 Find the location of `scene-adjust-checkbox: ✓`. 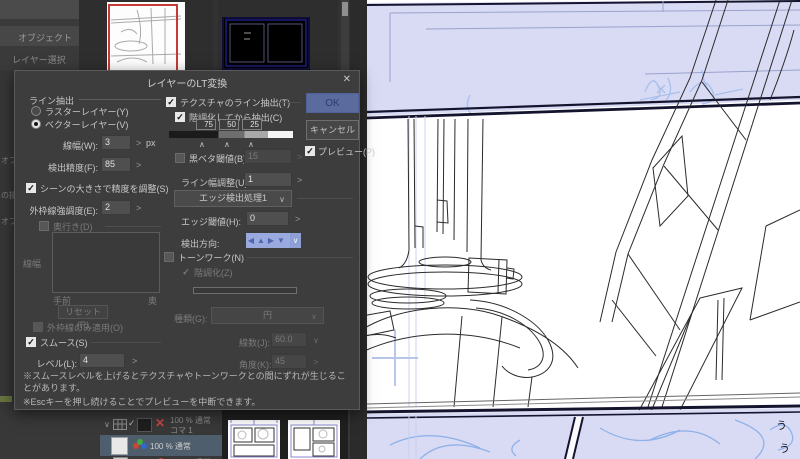

scene-adjust-checkbox: ✓ is located at coordinates (31, 188).